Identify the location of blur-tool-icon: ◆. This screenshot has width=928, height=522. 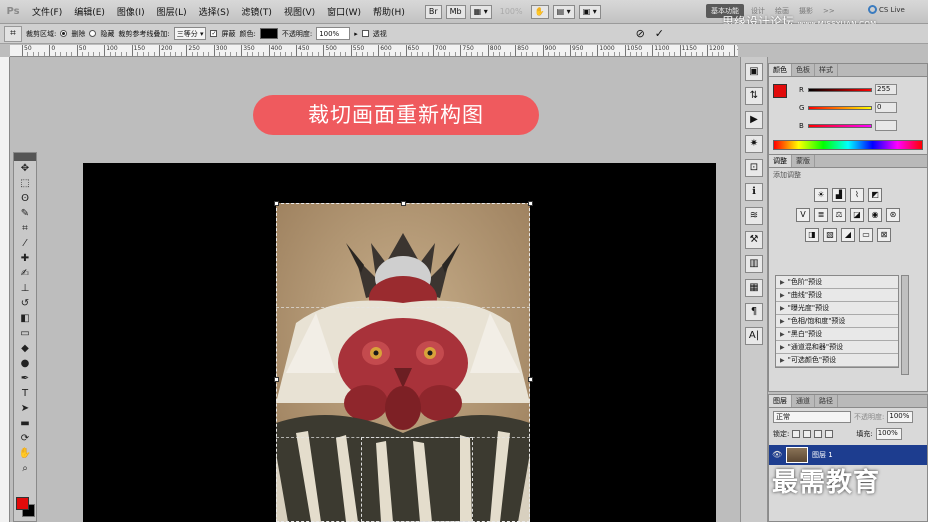
(25, 348).